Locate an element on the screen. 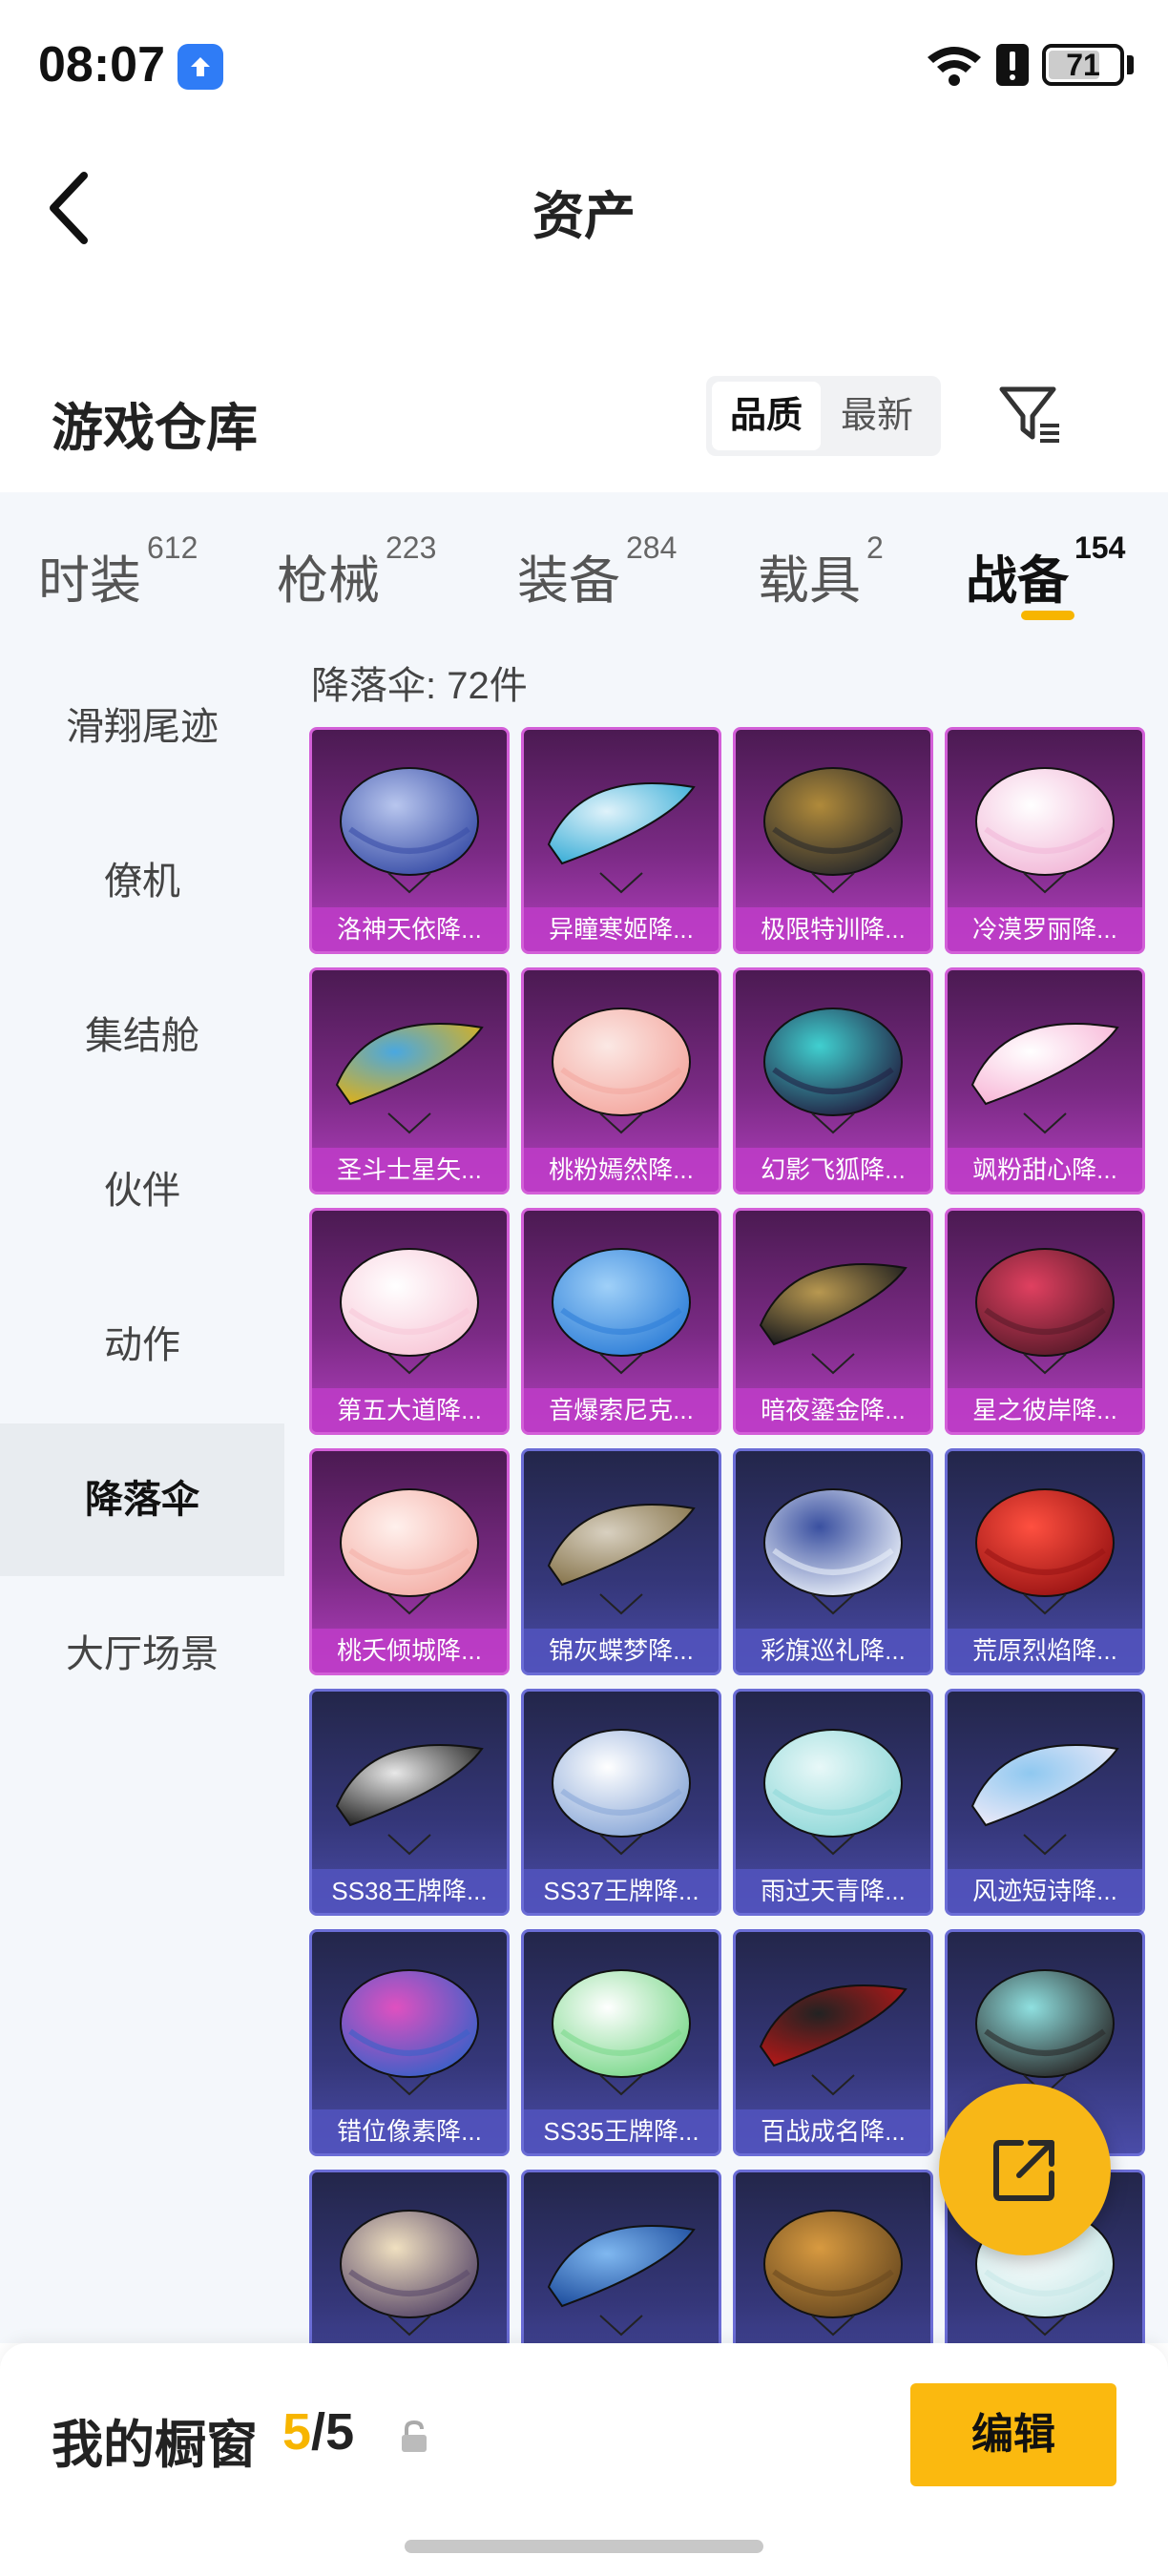 Image resolution: width=1168 pixels, height=2576 pixels. tab-label: 时装 is located at coordinates (89, 581).